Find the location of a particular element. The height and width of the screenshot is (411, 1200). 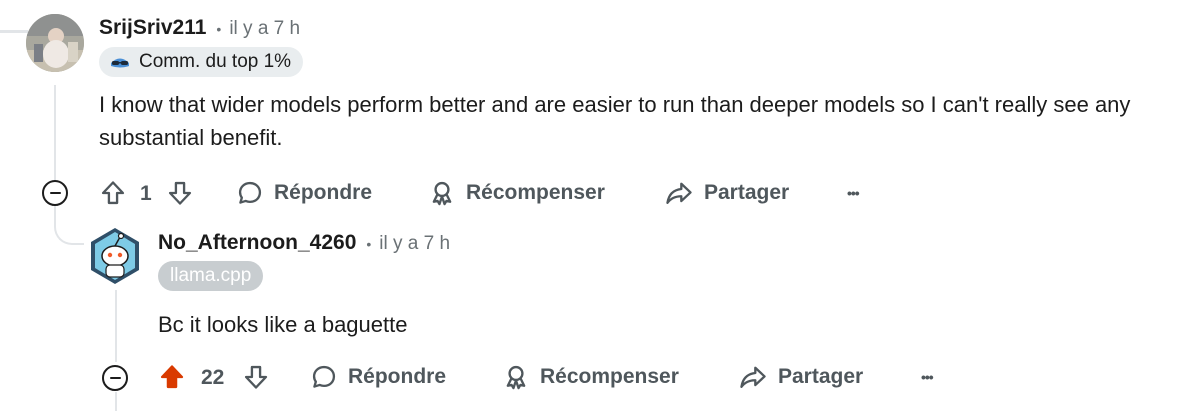

sunglasses-emoji-icon is located at coordinates (120, 63).